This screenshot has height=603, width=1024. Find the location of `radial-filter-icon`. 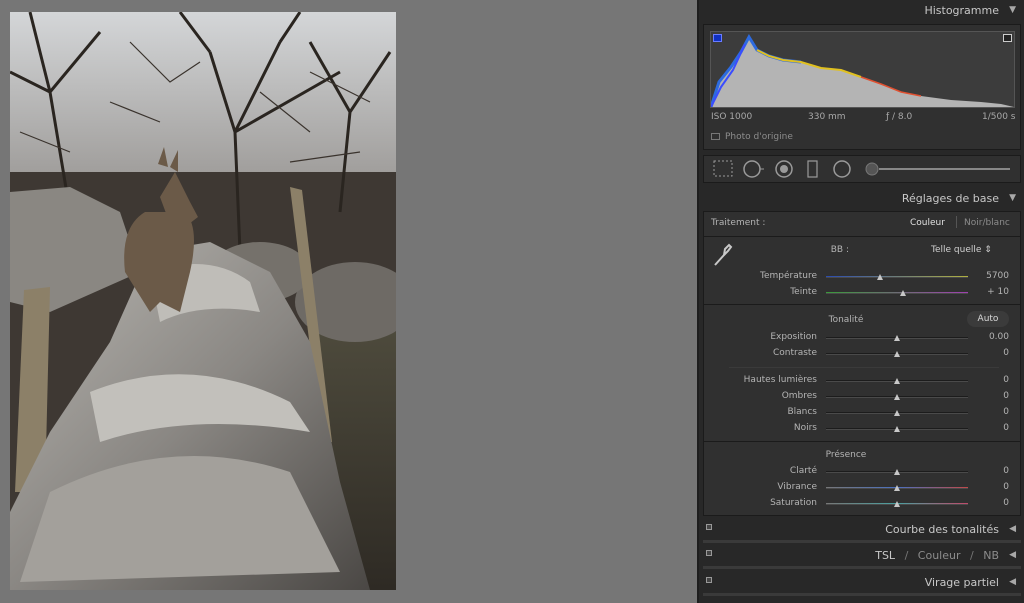

radial-filter-icon is located at coordinates (842, 169).